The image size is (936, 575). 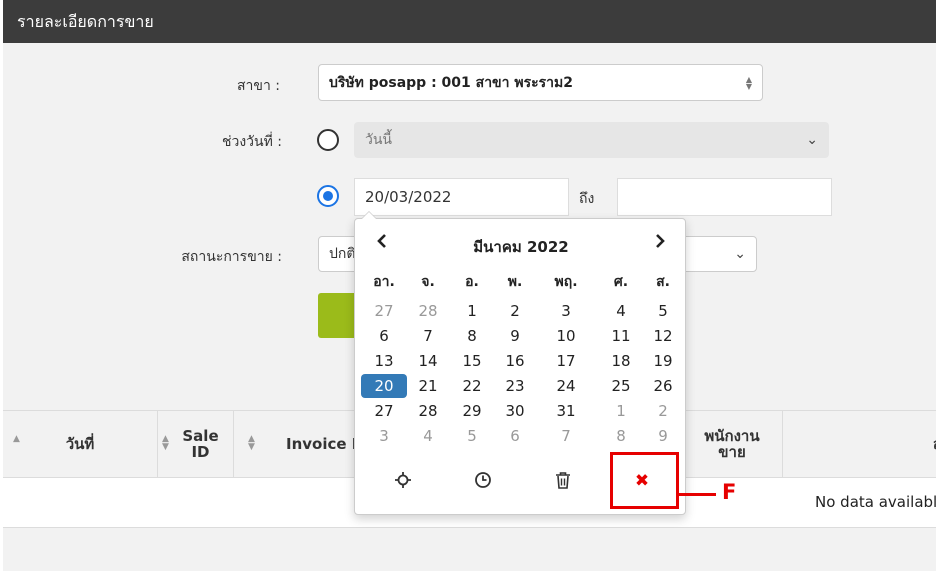 I want to click on end-date-input, so click(x=724, y=197).